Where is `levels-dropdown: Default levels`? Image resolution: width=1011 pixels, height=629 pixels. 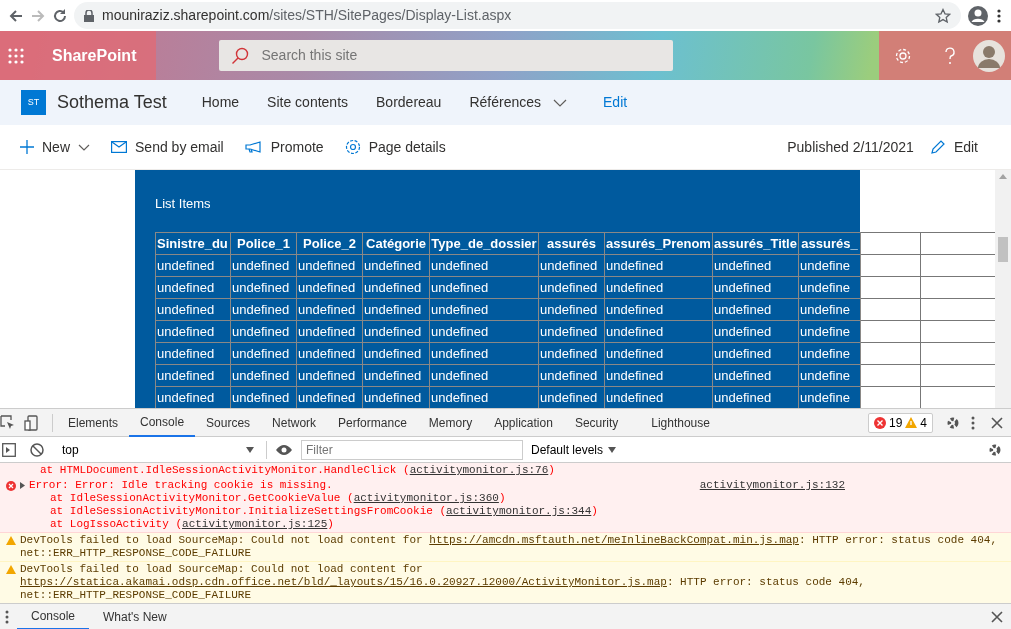
levels-dropdown: Default levels is located at coordinates (574, 449).